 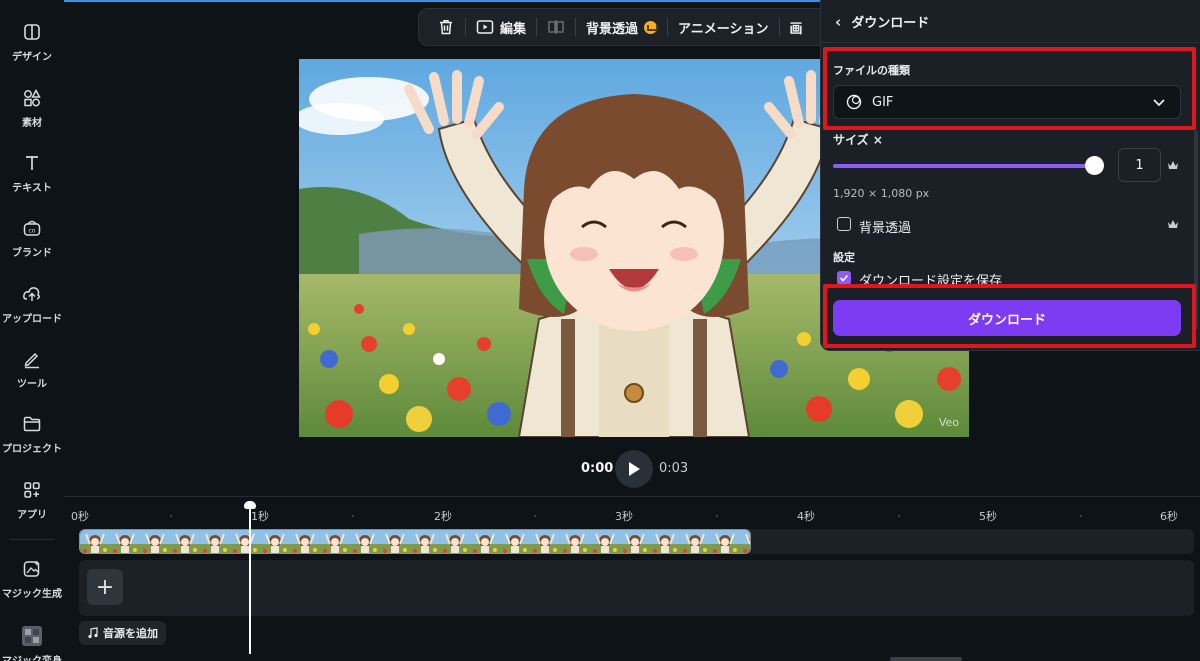 I want to click on transparent-bg-label: 背景透過, so click(x=885, y=228).